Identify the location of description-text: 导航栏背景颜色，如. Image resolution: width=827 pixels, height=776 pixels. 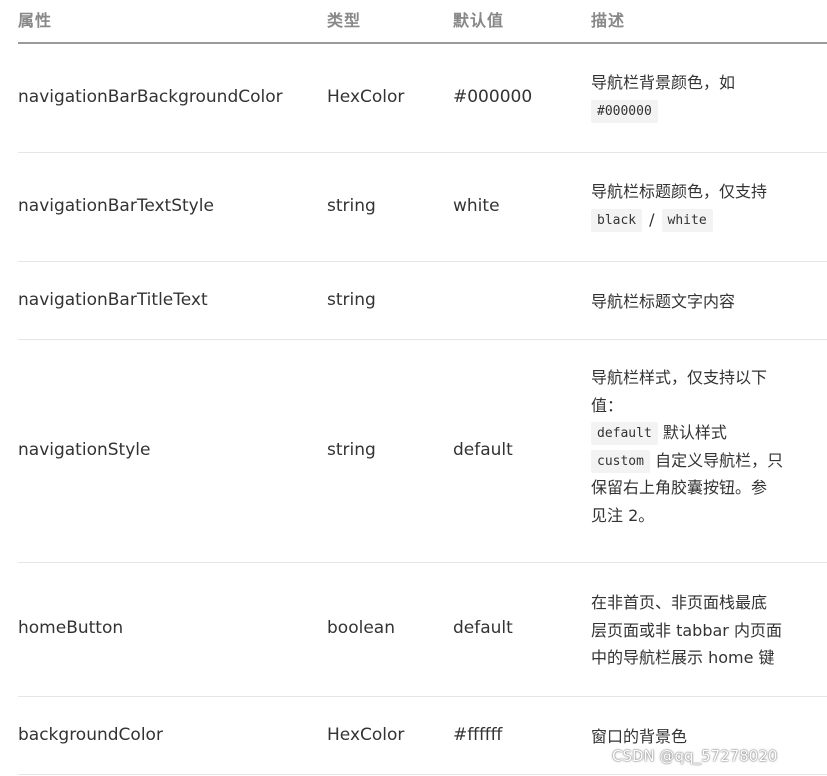
(663, 82).